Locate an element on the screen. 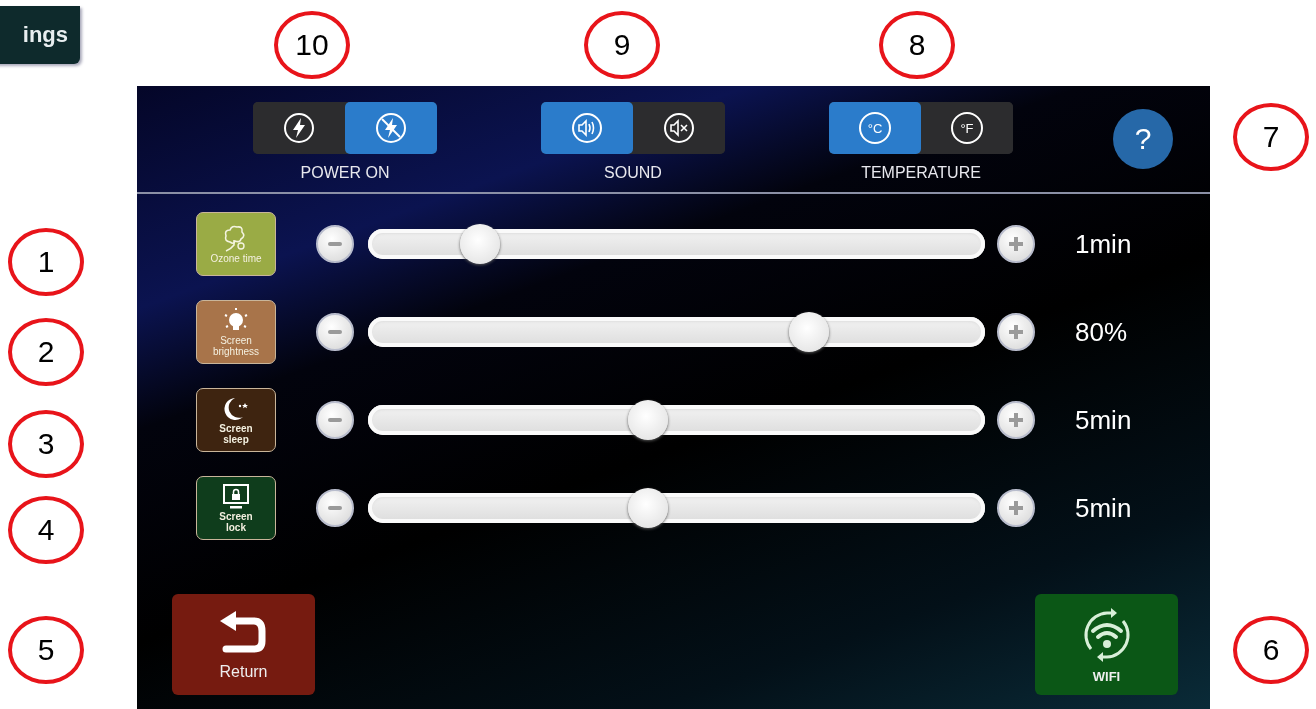 Image resolution: width=1316 pixels, height=709 pixels. setting-value: 80% is located at coordinates (1101, 332).